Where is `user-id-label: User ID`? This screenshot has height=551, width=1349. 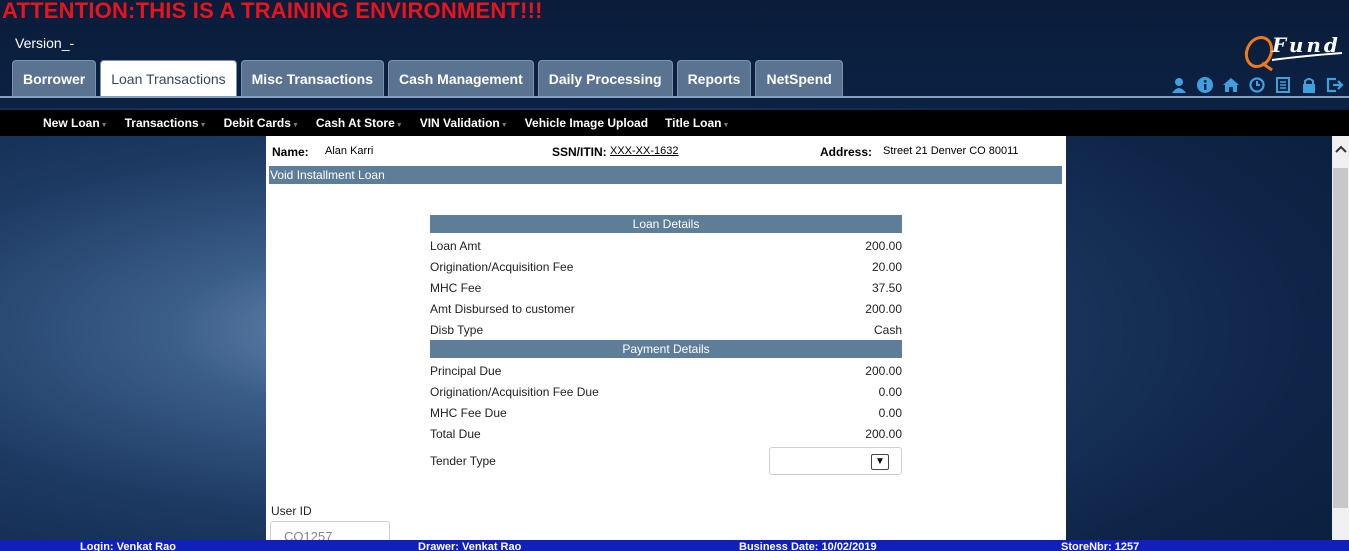
user-id-label: User ID is located at coordinates (291, 511).